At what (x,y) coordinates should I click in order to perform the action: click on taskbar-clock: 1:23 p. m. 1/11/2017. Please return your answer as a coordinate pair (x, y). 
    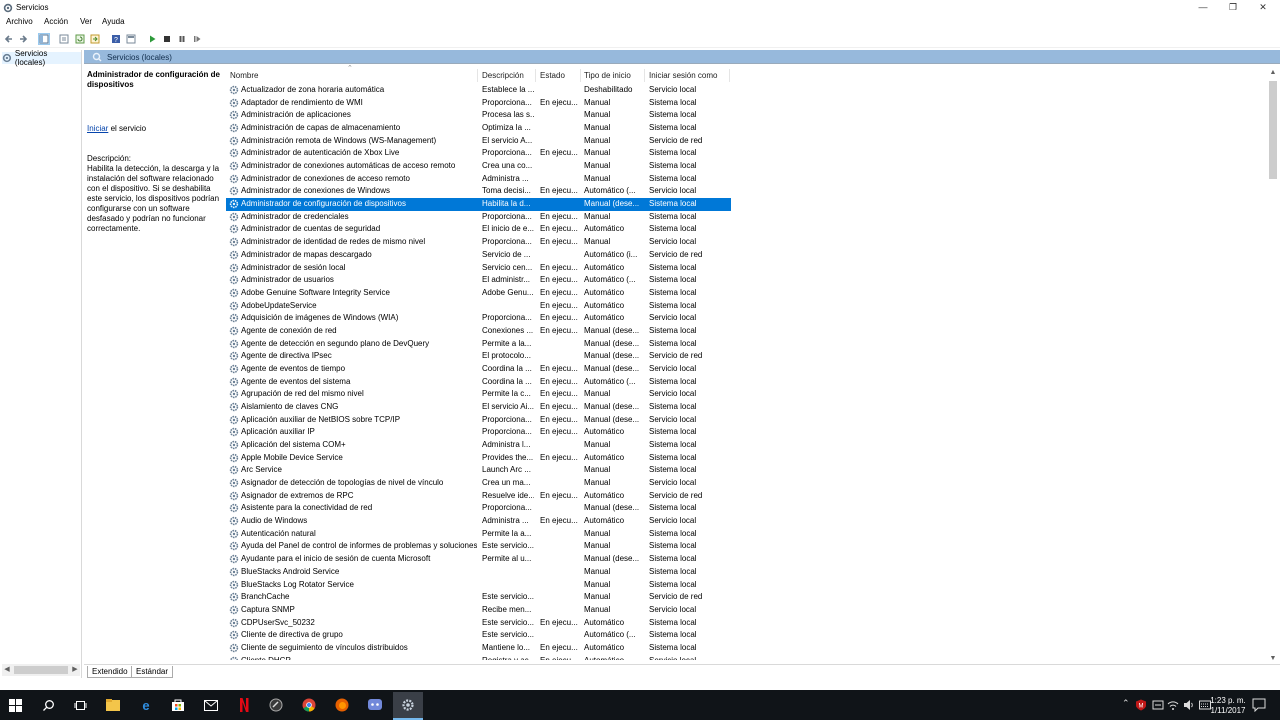
    Looking at the image, I should click on (1228, 706).